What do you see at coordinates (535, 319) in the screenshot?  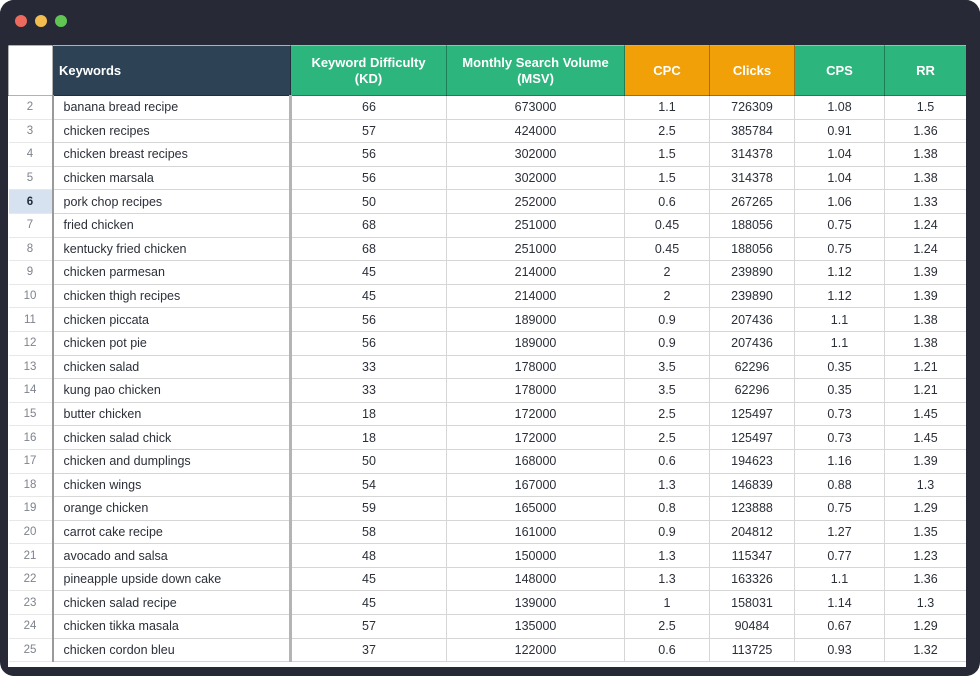 I see `cell-msv: 189000` at bounding box center [535, 319].